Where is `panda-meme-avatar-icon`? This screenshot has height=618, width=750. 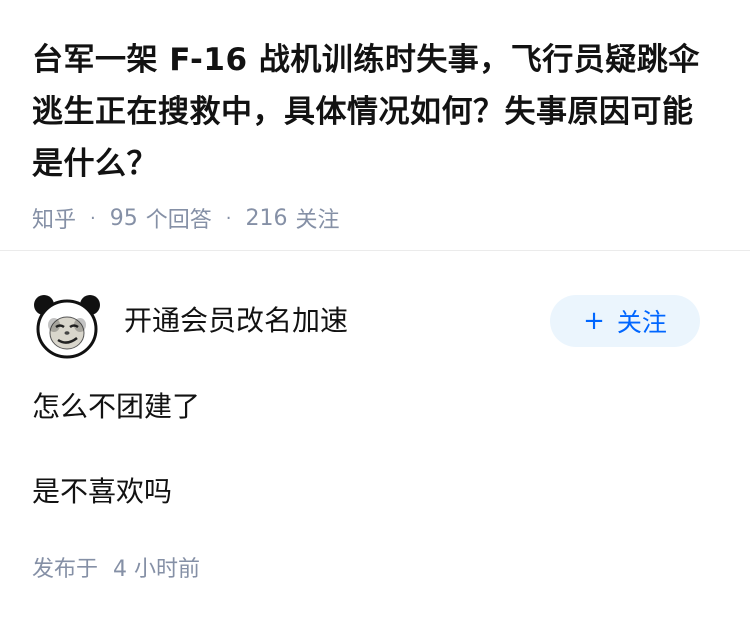 panda-meme-avatar-icon is located at coordinates (67, 327).